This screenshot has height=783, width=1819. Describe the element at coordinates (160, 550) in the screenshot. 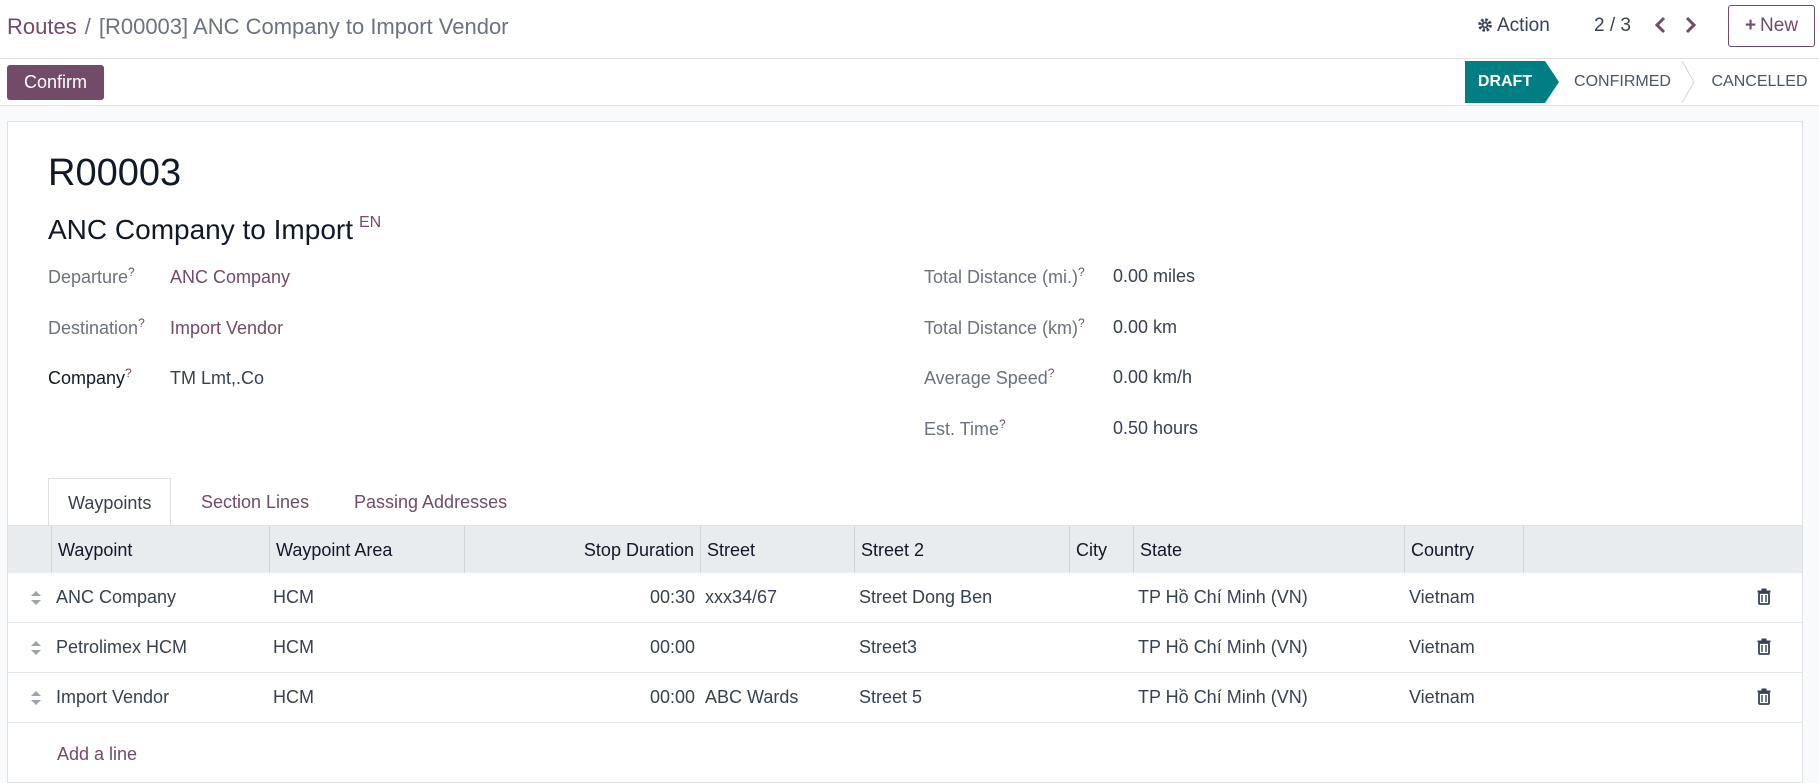

I see `column-header-waypoint: Waypoint` at that location.